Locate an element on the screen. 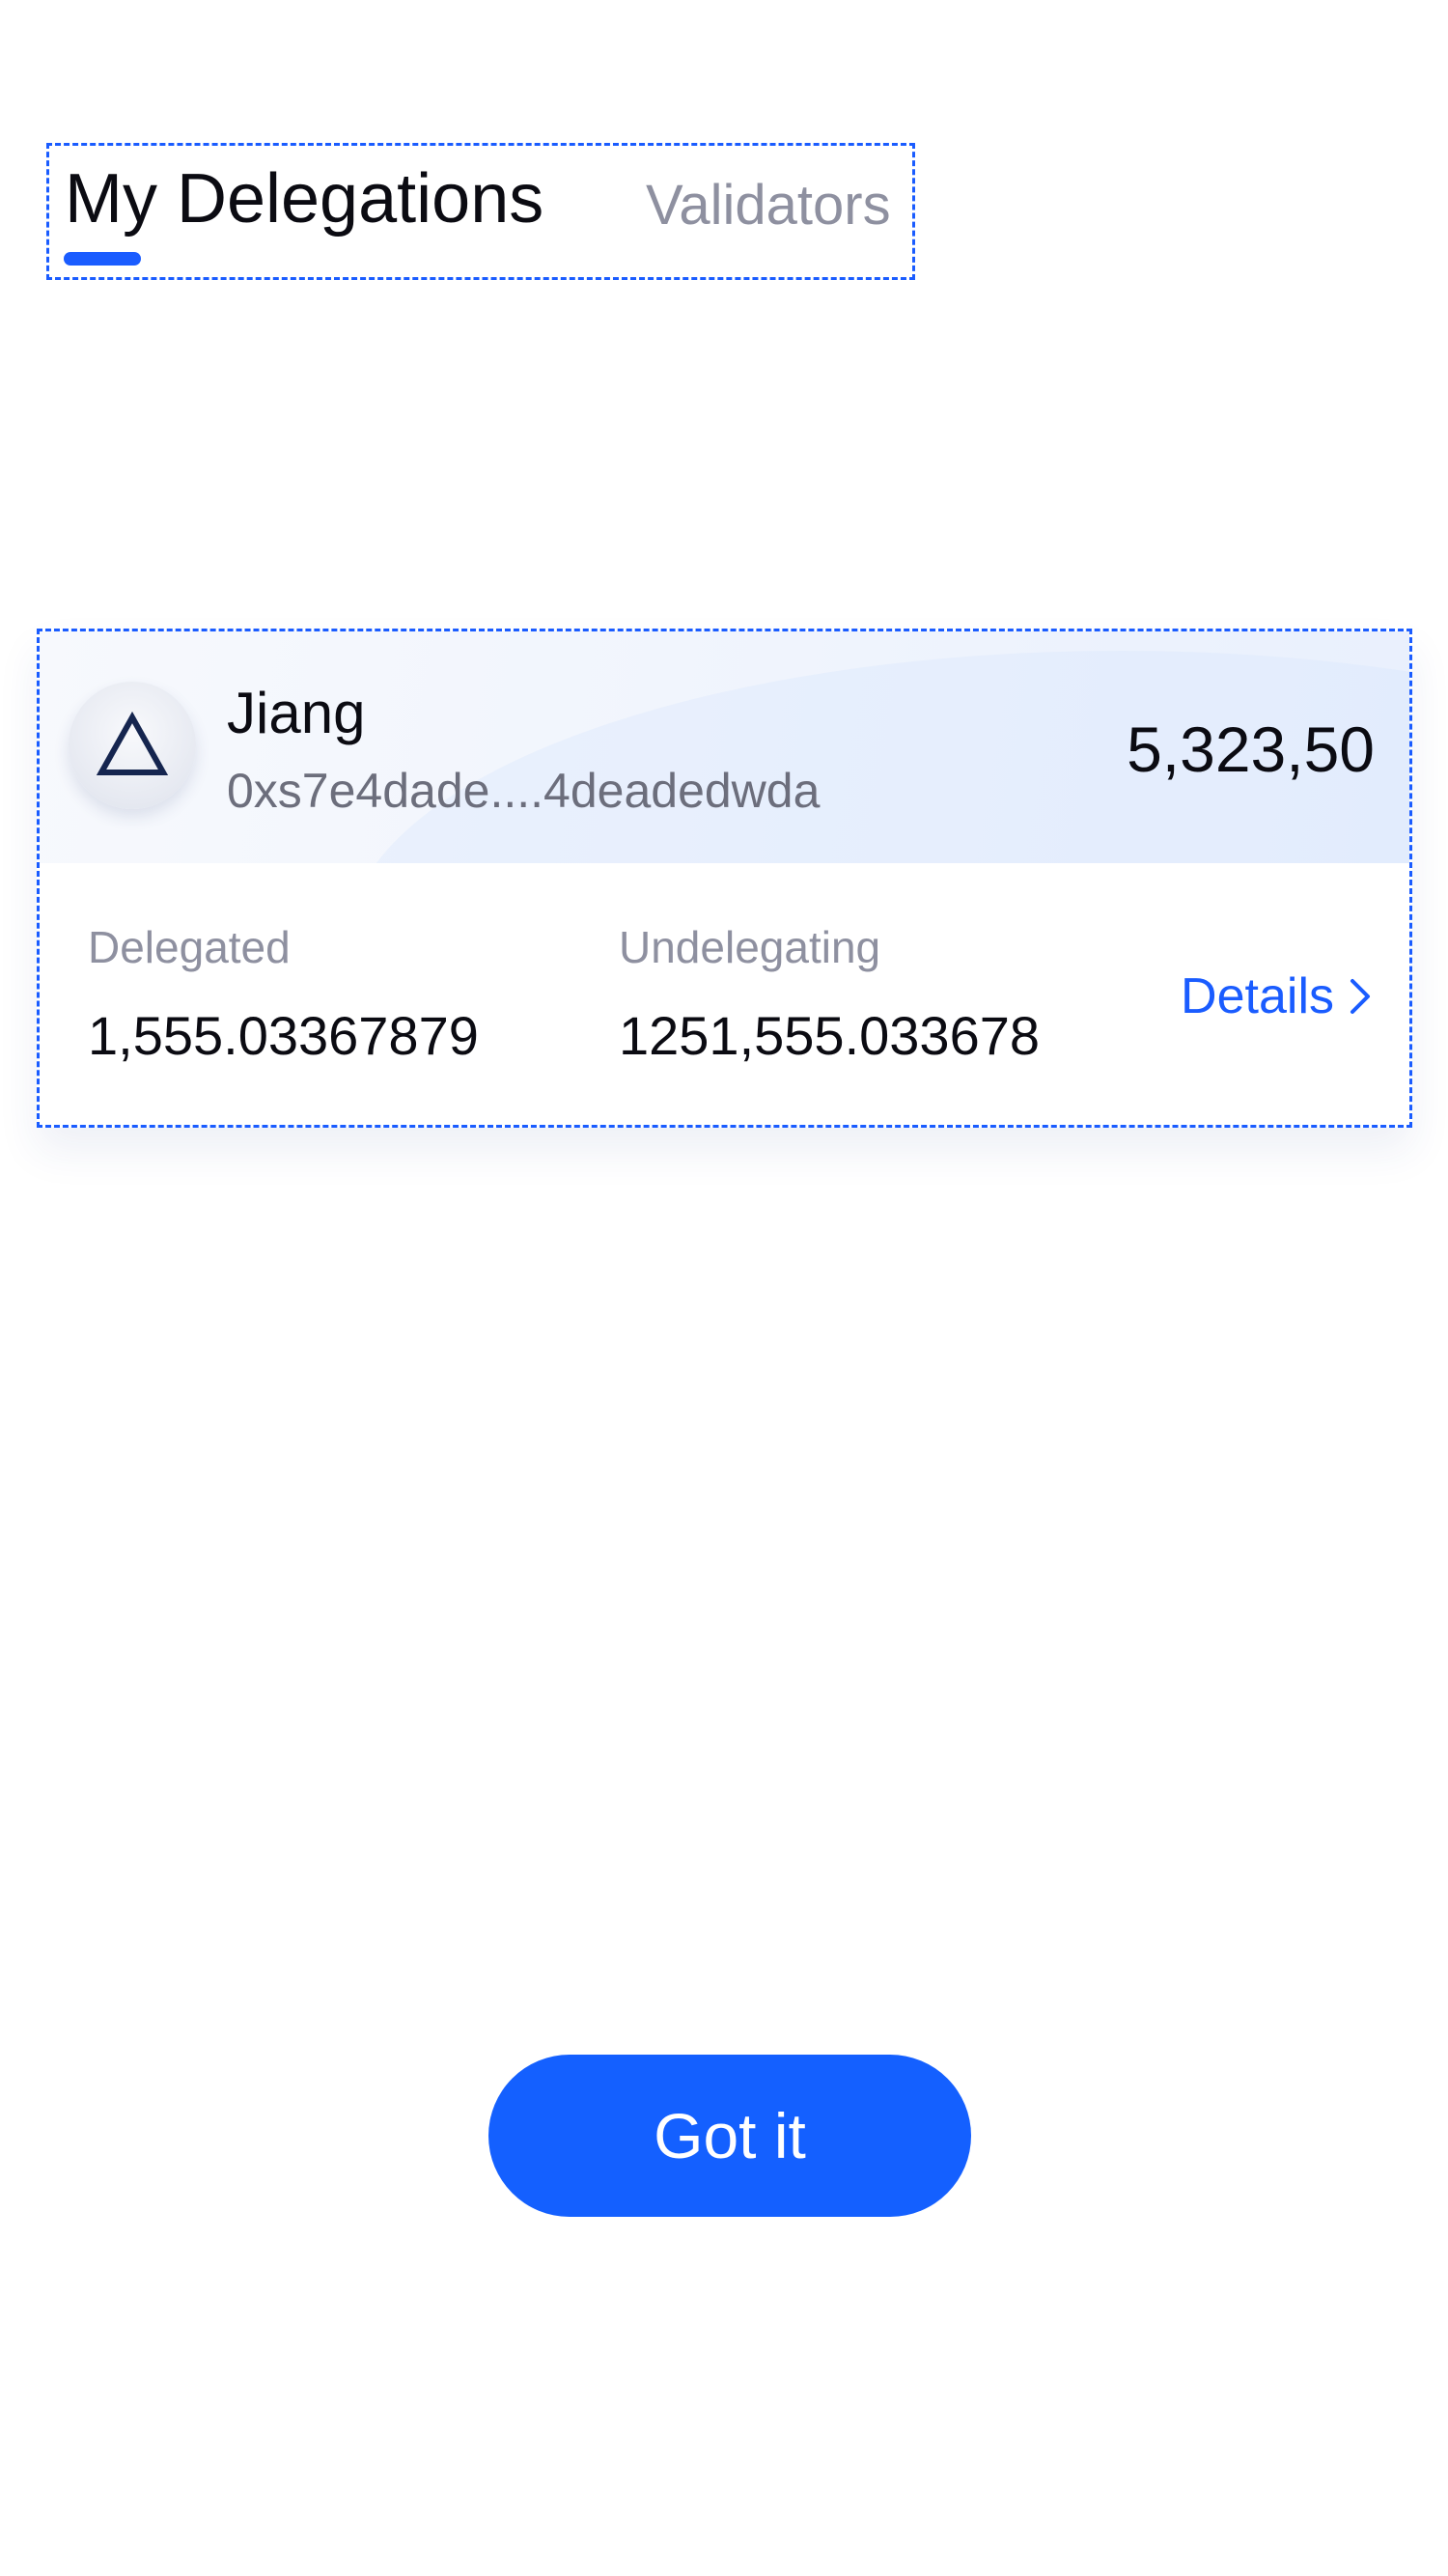  validator-avatar is located at coordinates (133, 746).